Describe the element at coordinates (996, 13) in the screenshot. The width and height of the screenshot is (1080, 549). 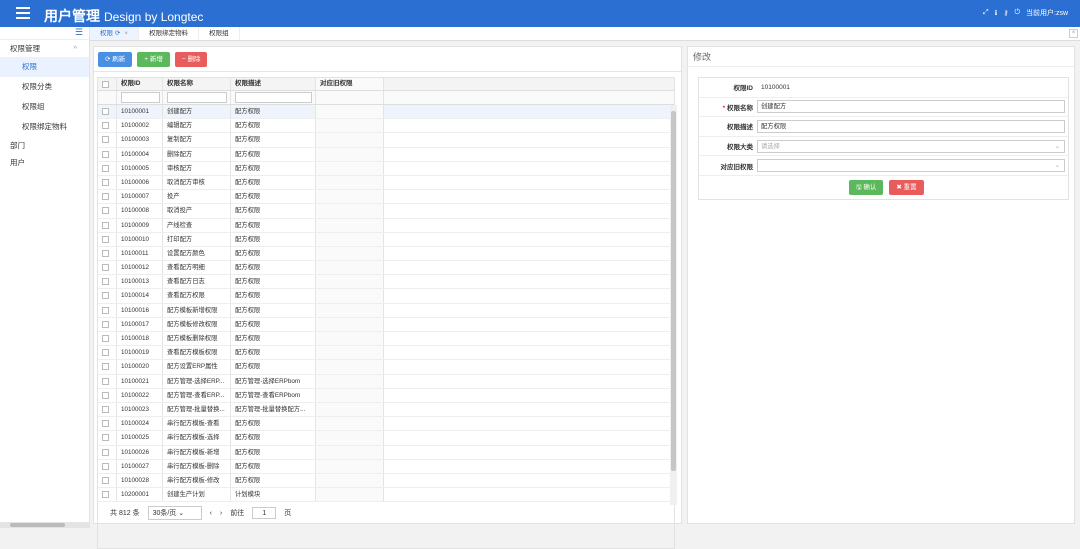
I see `info-icon: ℹ` at that location.